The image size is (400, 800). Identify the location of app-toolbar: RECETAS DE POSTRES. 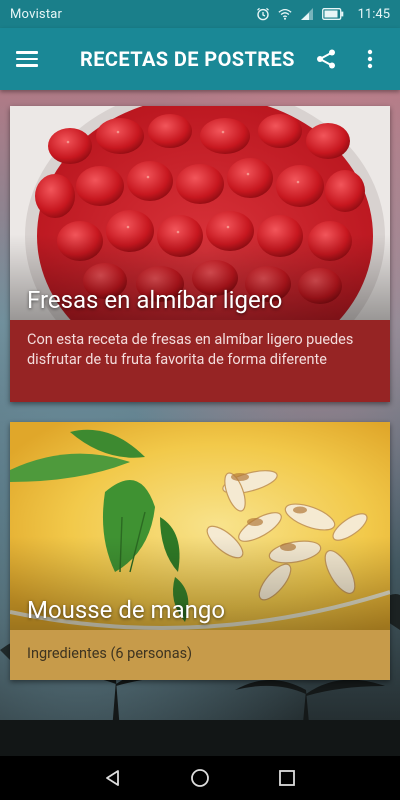
(200, 59).